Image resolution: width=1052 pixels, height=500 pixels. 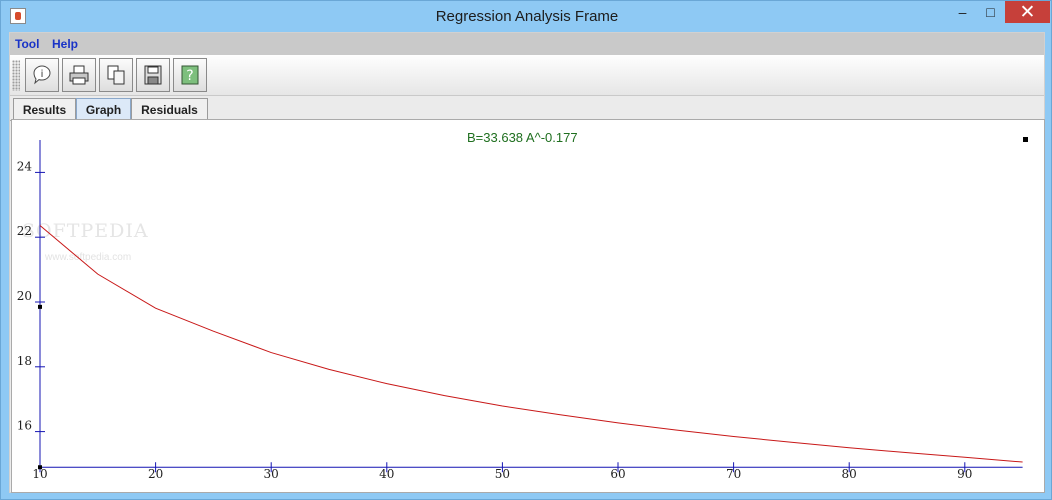 I want to click on x-tick-label: 20, so click(x=155, y=474).